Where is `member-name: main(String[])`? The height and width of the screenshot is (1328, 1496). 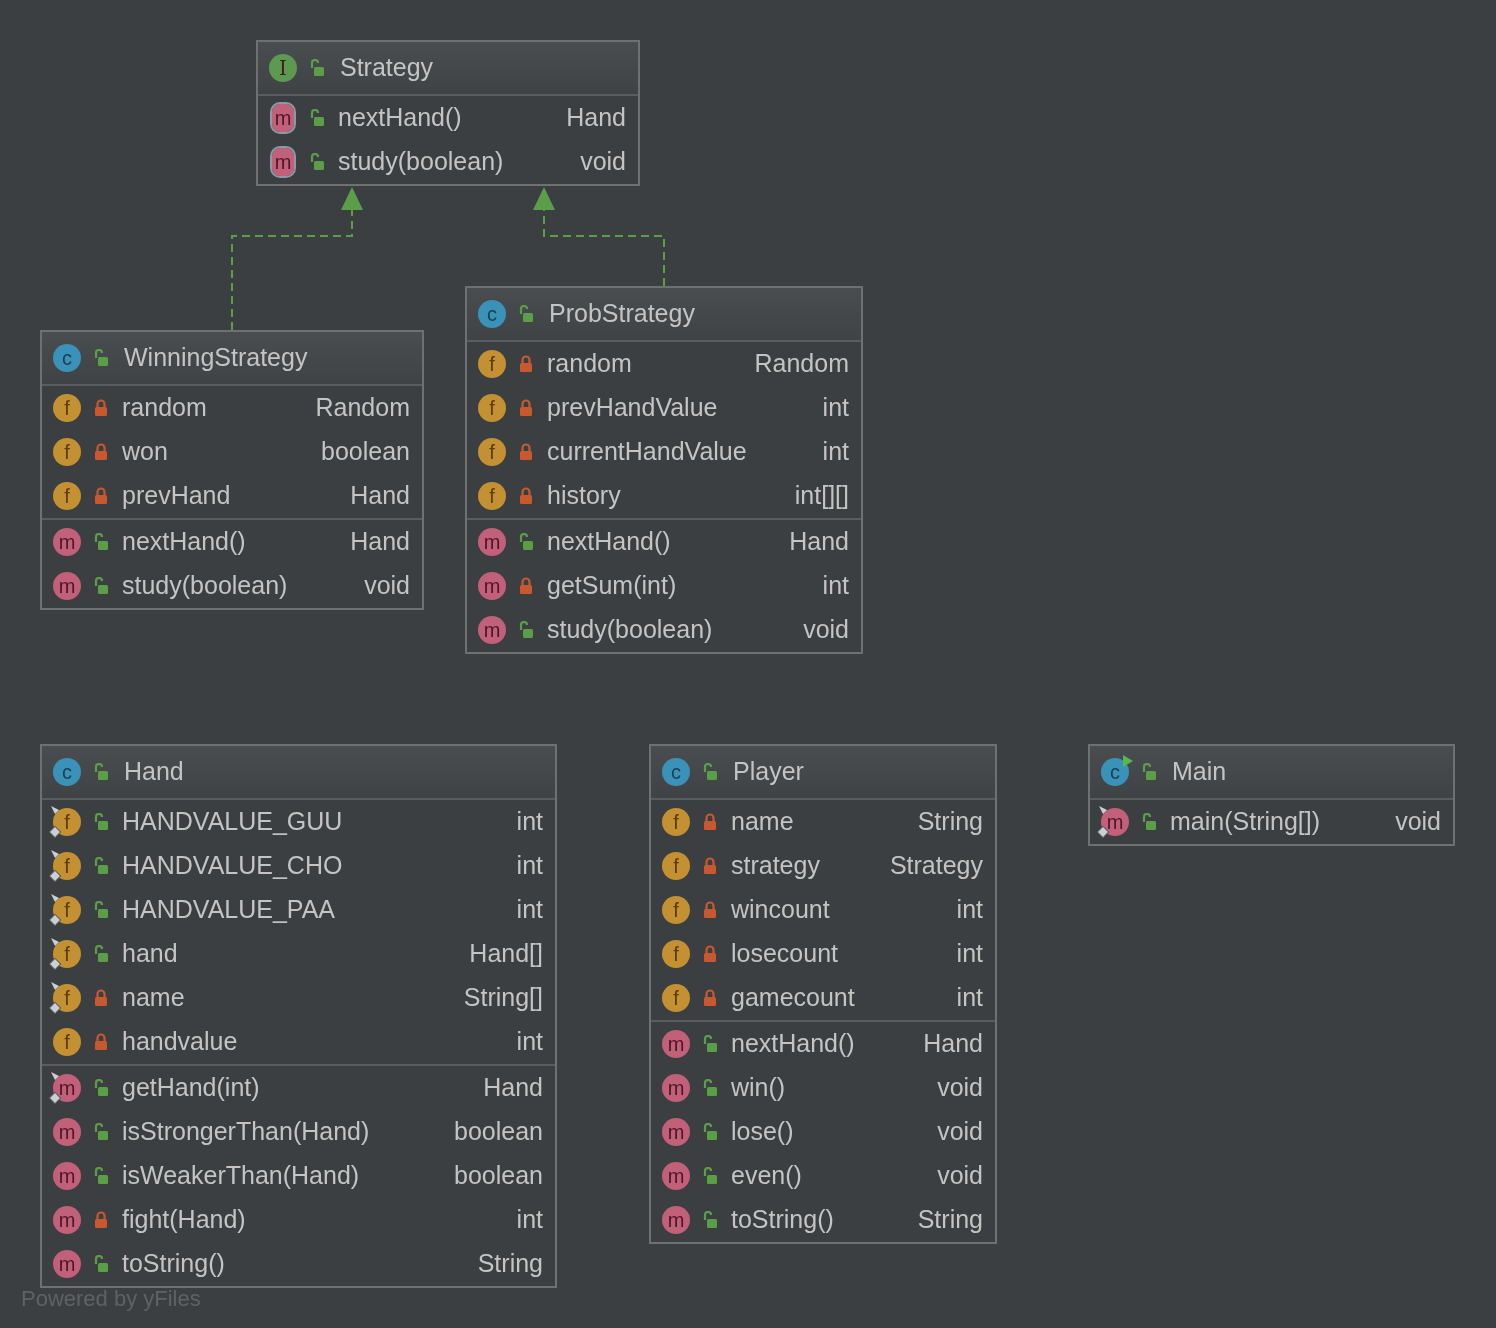 member-name: main(String[]) is located at coordinates (1245, 822).